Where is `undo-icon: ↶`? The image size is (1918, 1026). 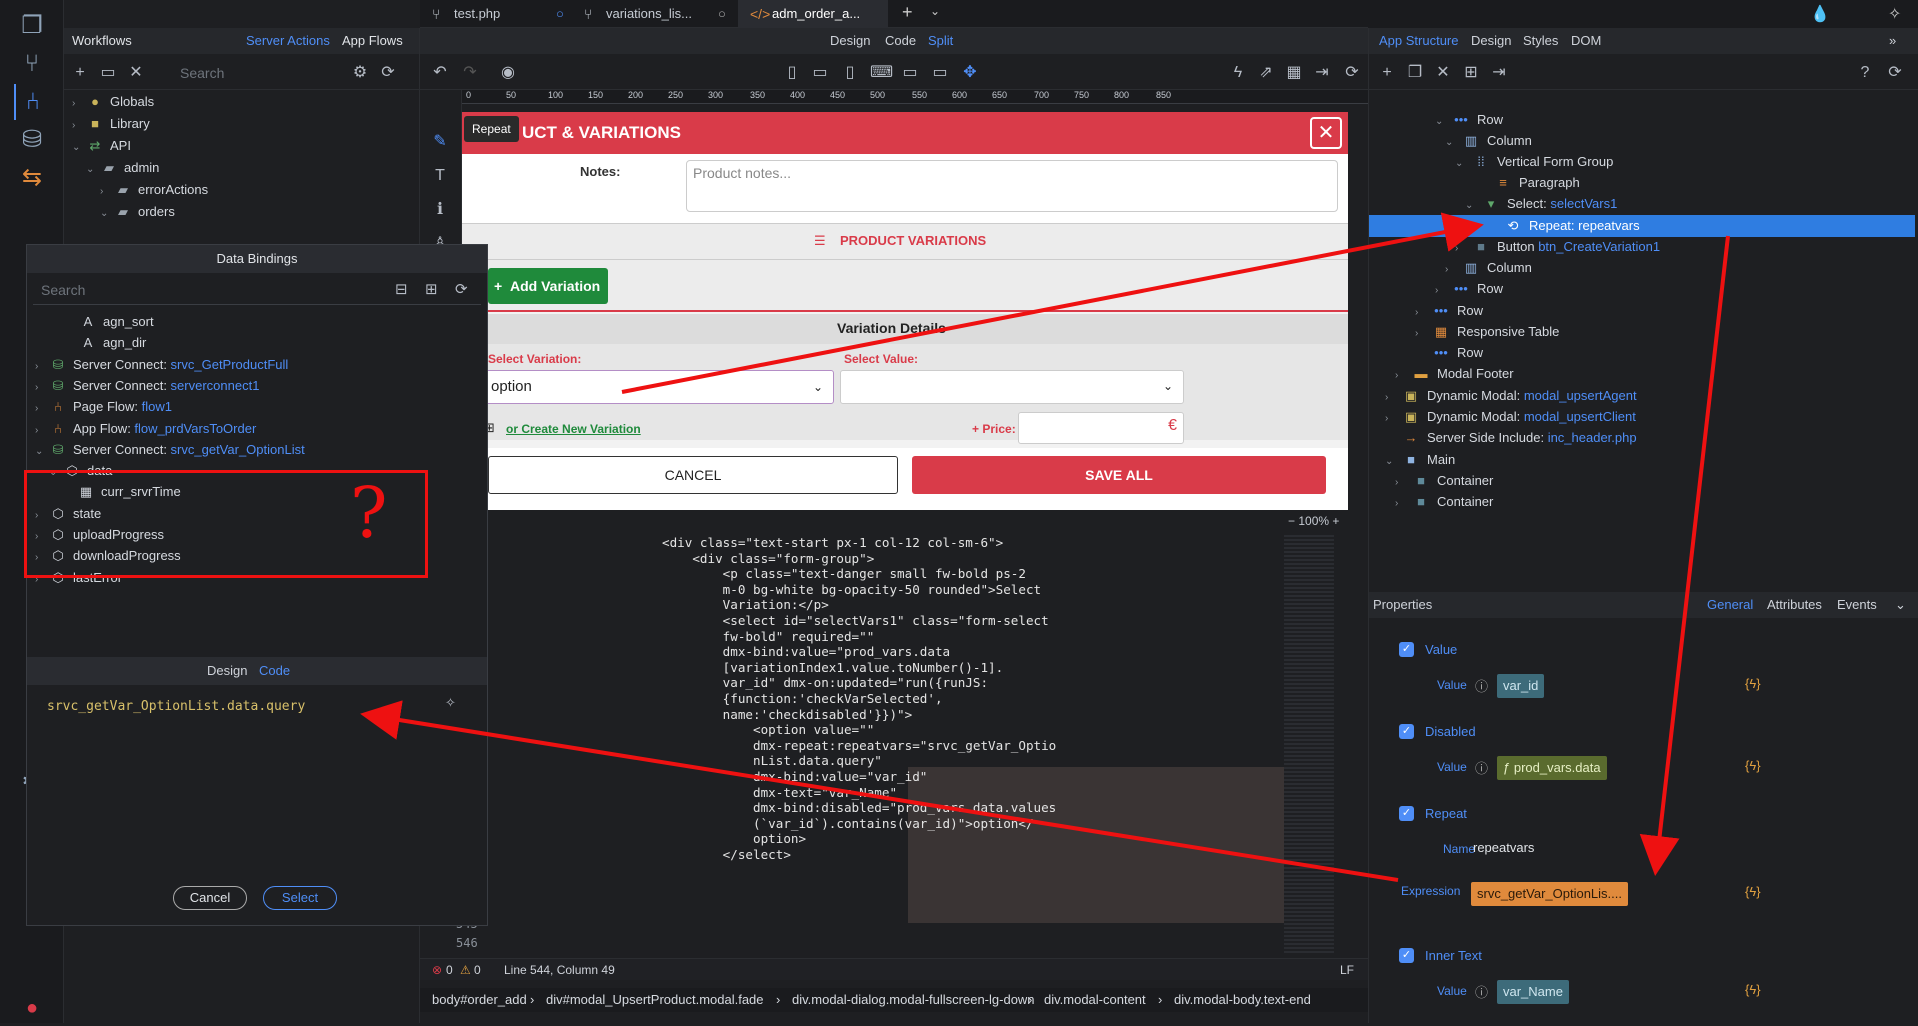
undo-icon: ↶ is located at coordinates (440, 73).